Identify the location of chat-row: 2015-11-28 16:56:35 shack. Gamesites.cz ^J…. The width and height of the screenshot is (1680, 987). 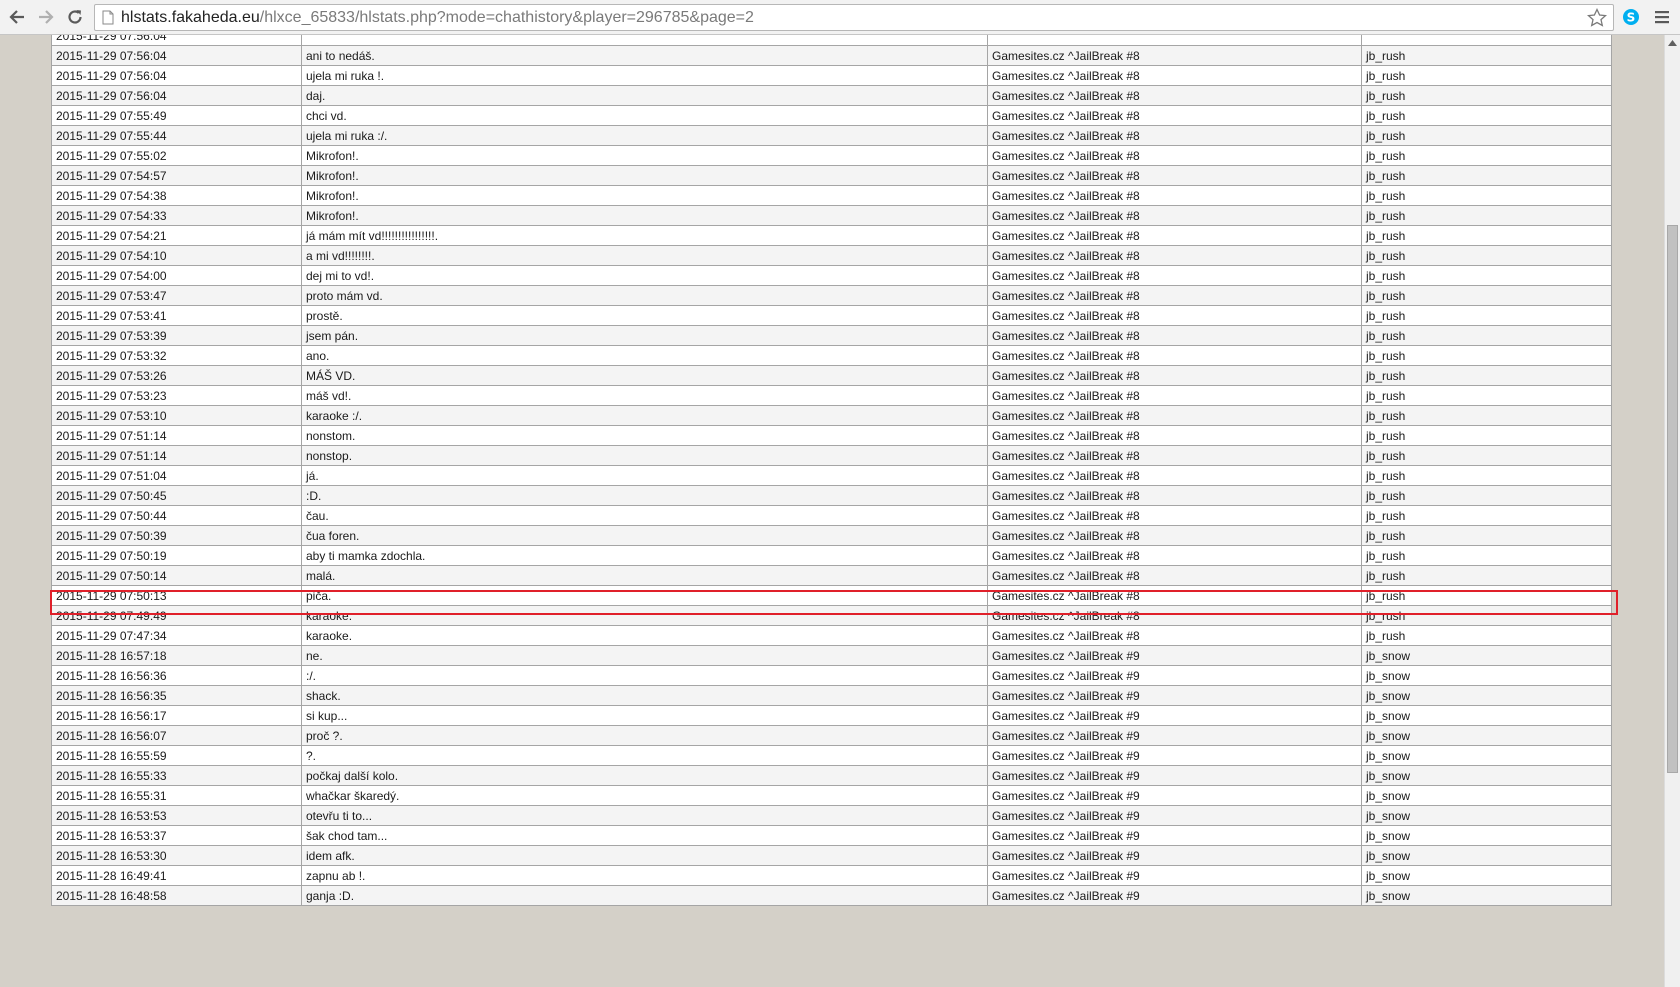
(831, 695).